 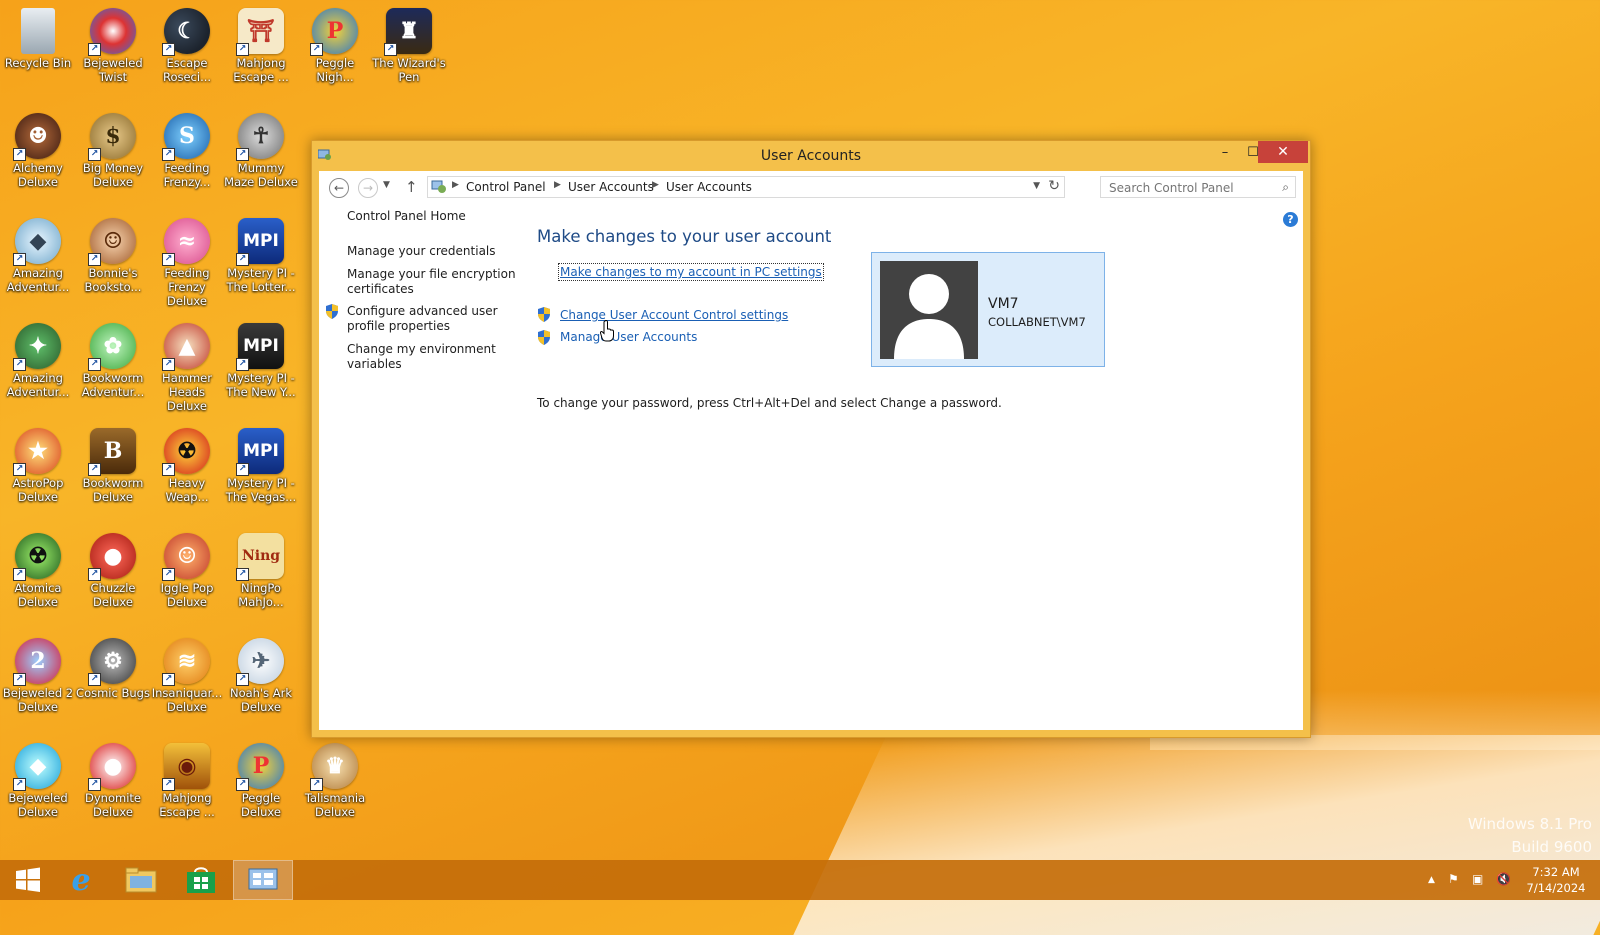 What do you see at coordinates (260, 242) in the screenshot?
I see `mpi-logo-icon: MPI ↗` at bounding box center [260, 242].